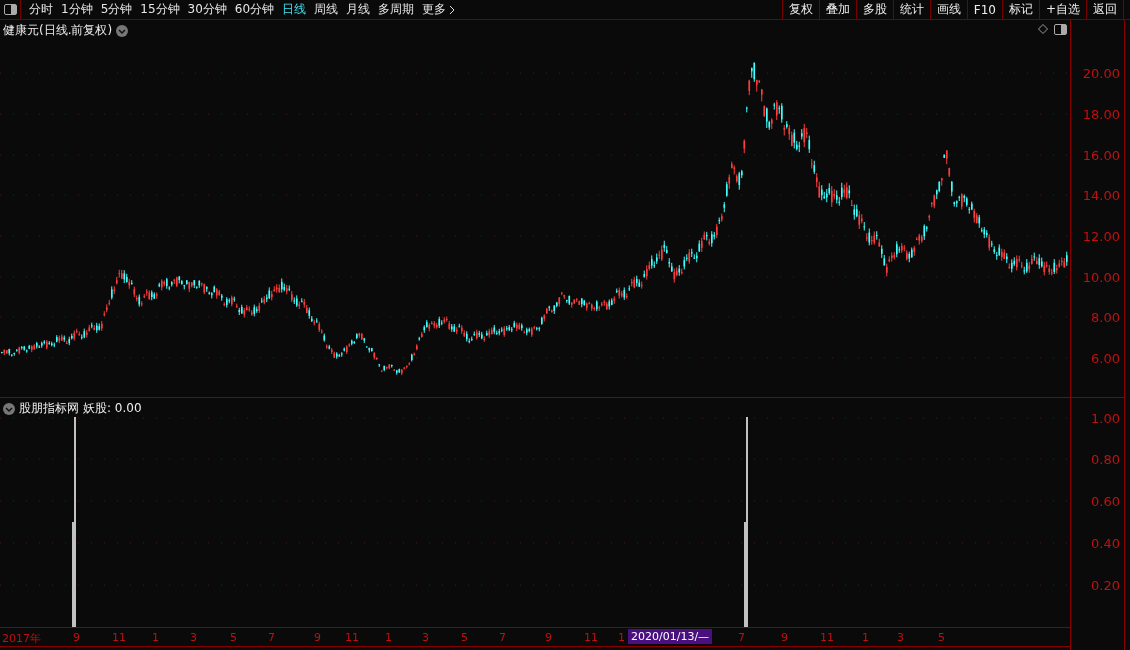 This screenshot has height=650, width=1130. I want to click on price-label: 14.00, so click(1101, 195).